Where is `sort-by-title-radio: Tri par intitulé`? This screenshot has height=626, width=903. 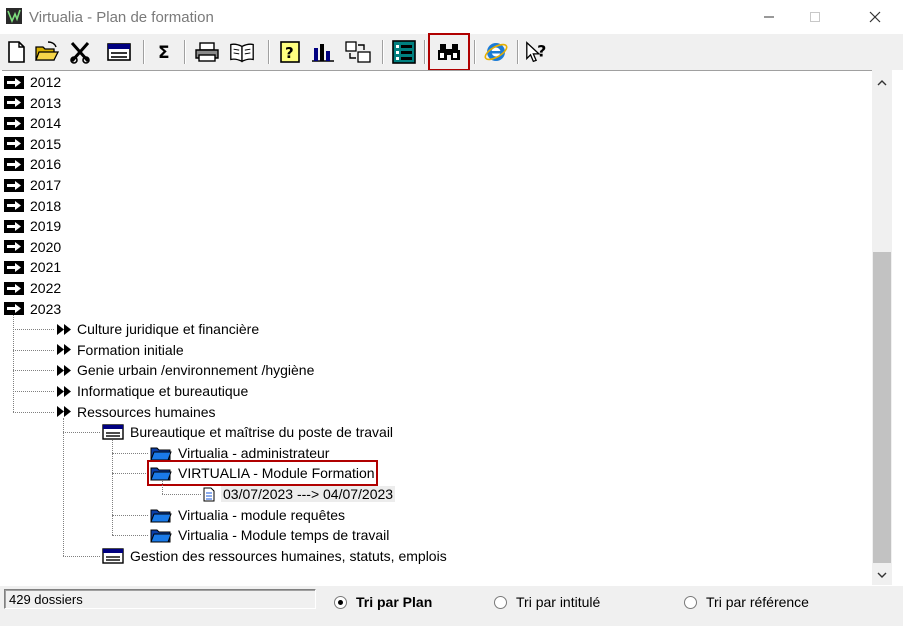 sort-by-title-radio: Tri par intitulé is located at coordinates (547, 602).